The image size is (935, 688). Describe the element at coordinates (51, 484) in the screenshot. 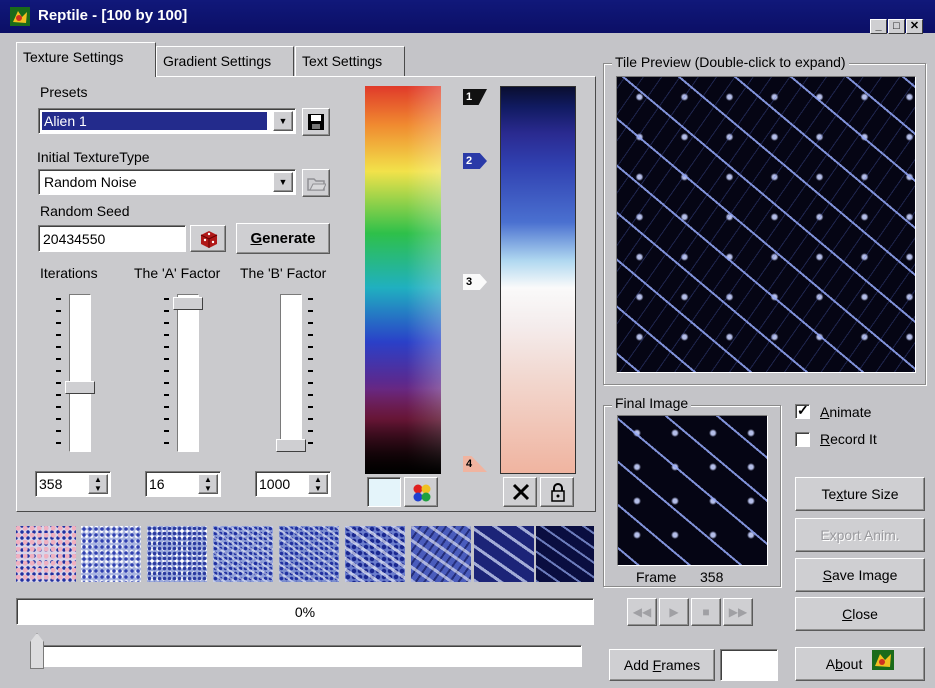

I see `iterations-value: 358` at that location.